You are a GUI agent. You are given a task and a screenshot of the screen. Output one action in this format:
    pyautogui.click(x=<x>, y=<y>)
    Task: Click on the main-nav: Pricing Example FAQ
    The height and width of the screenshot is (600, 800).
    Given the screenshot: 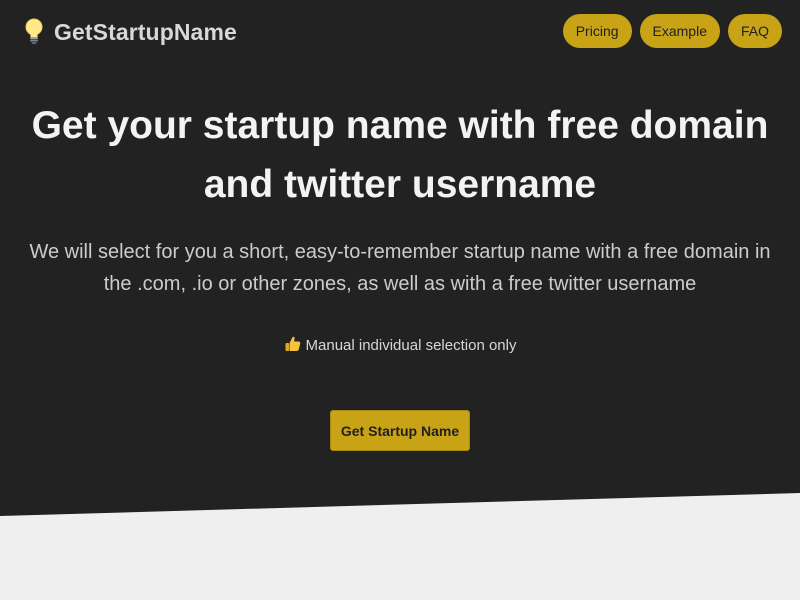 What is the action you would take?
    pyautogui.click(x=672, y=31)
    